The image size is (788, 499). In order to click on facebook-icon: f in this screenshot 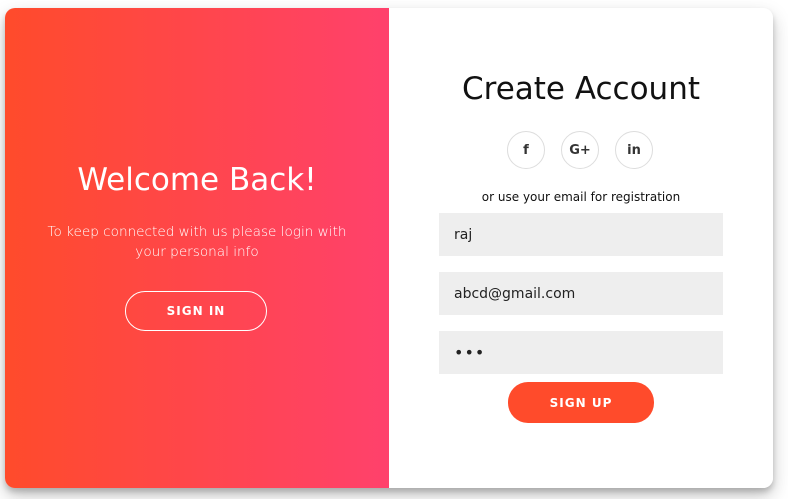, I will do `click(526, 150)`.